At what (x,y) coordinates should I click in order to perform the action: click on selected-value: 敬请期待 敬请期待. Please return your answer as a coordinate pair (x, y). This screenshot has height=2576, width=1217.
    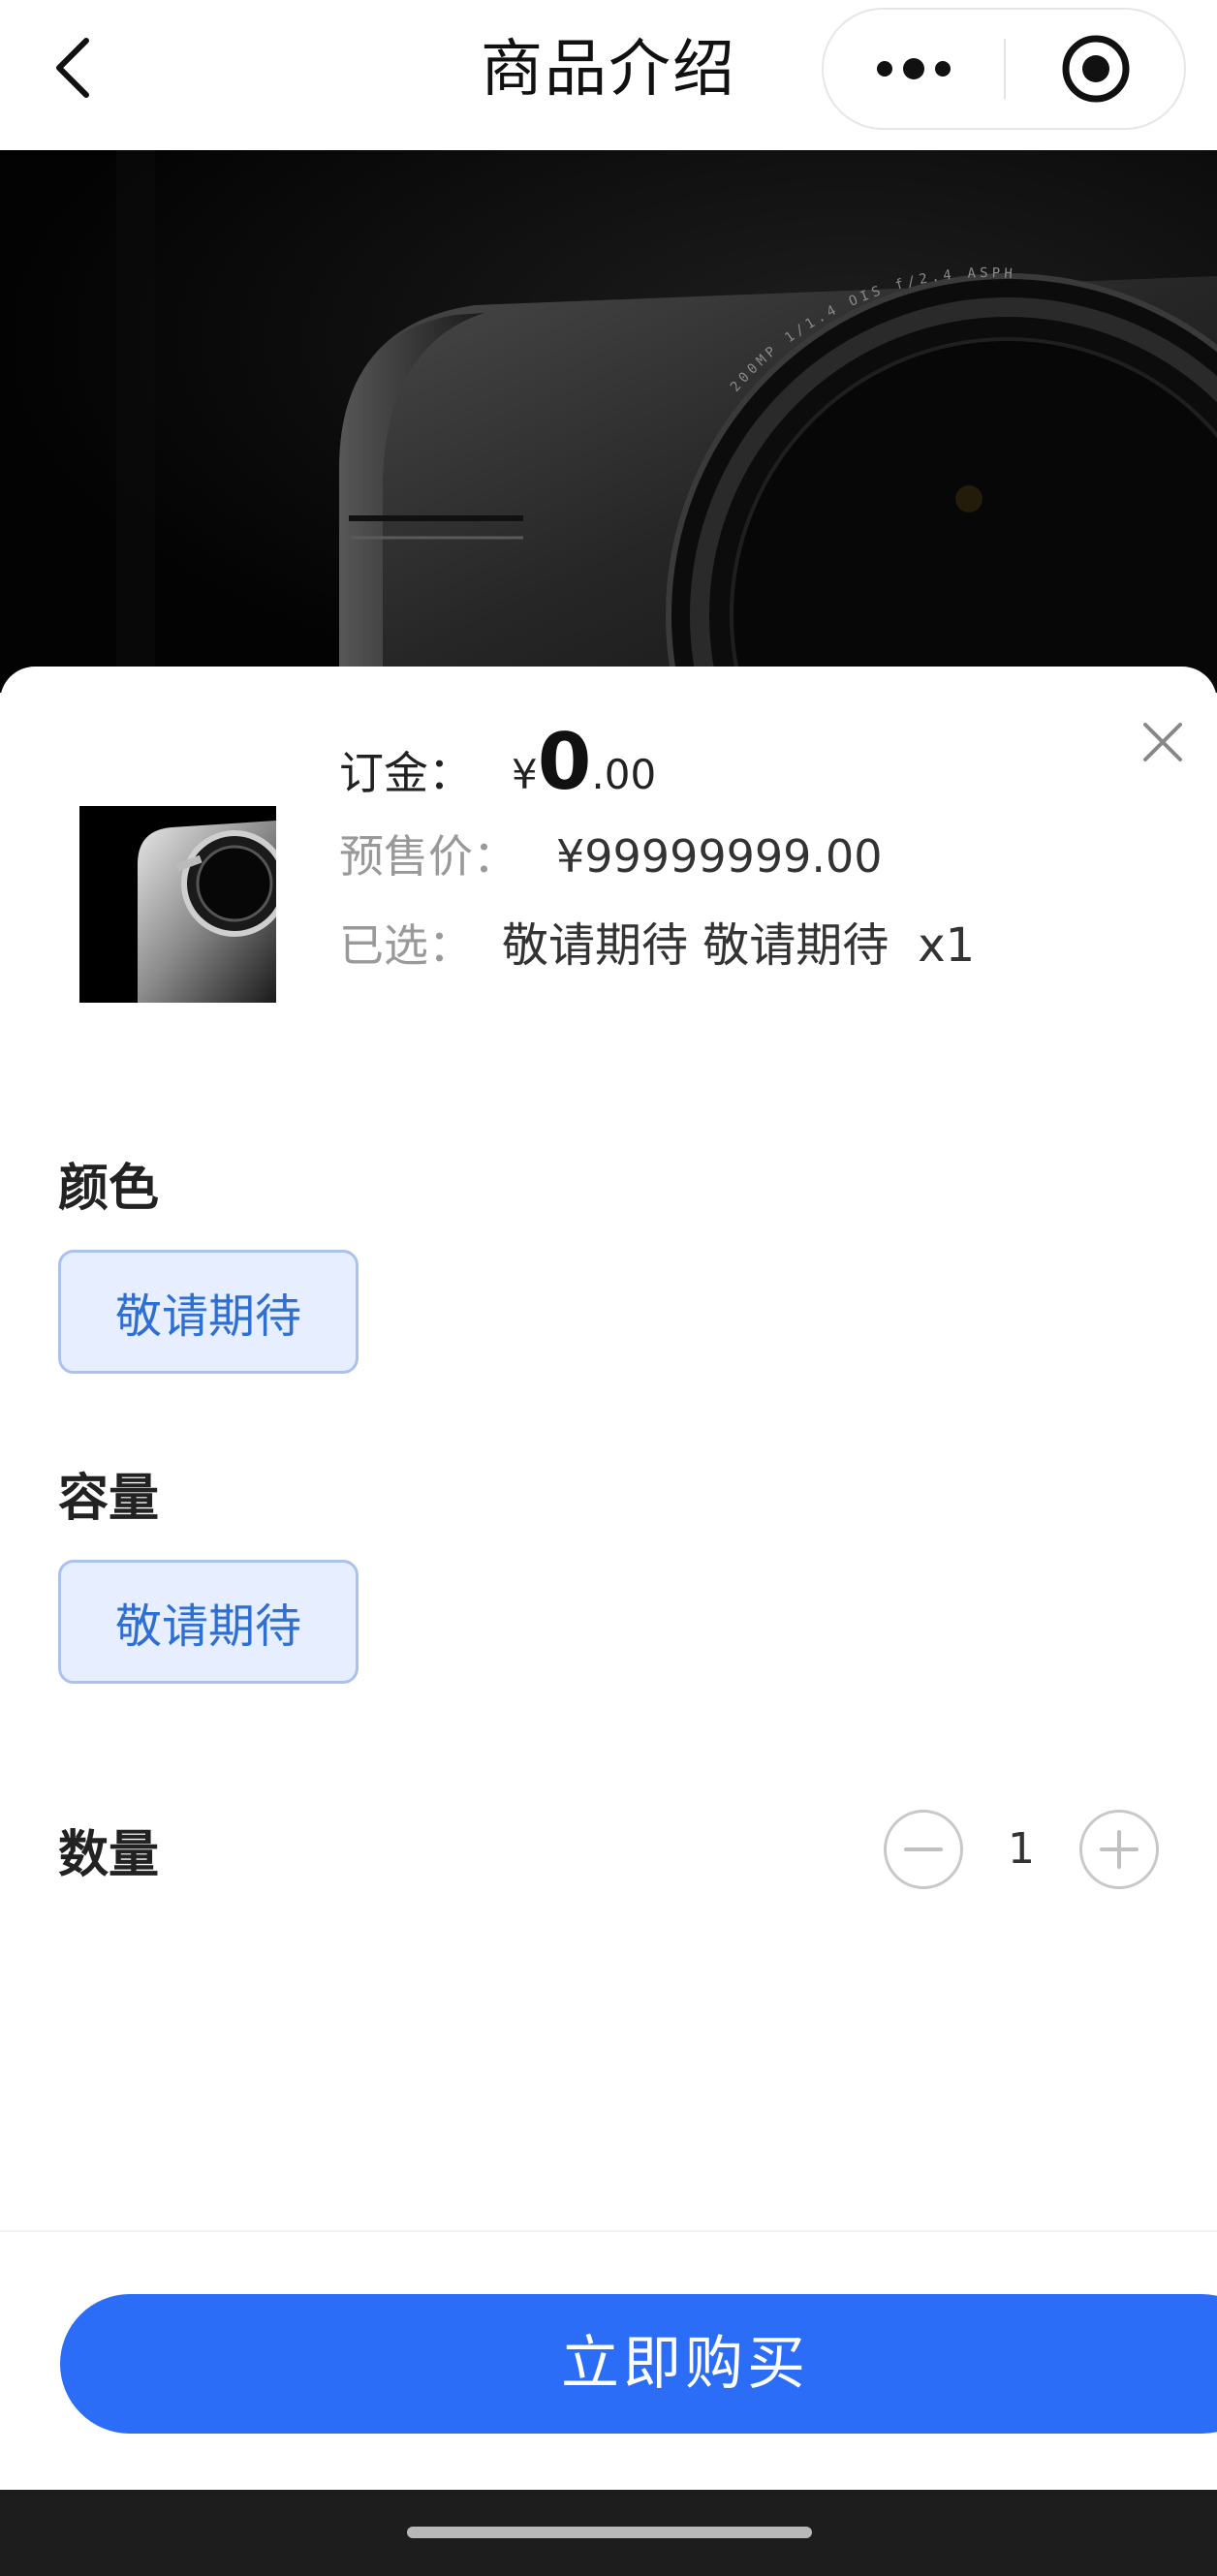
    Looking at the image, I should click on (696, 945).